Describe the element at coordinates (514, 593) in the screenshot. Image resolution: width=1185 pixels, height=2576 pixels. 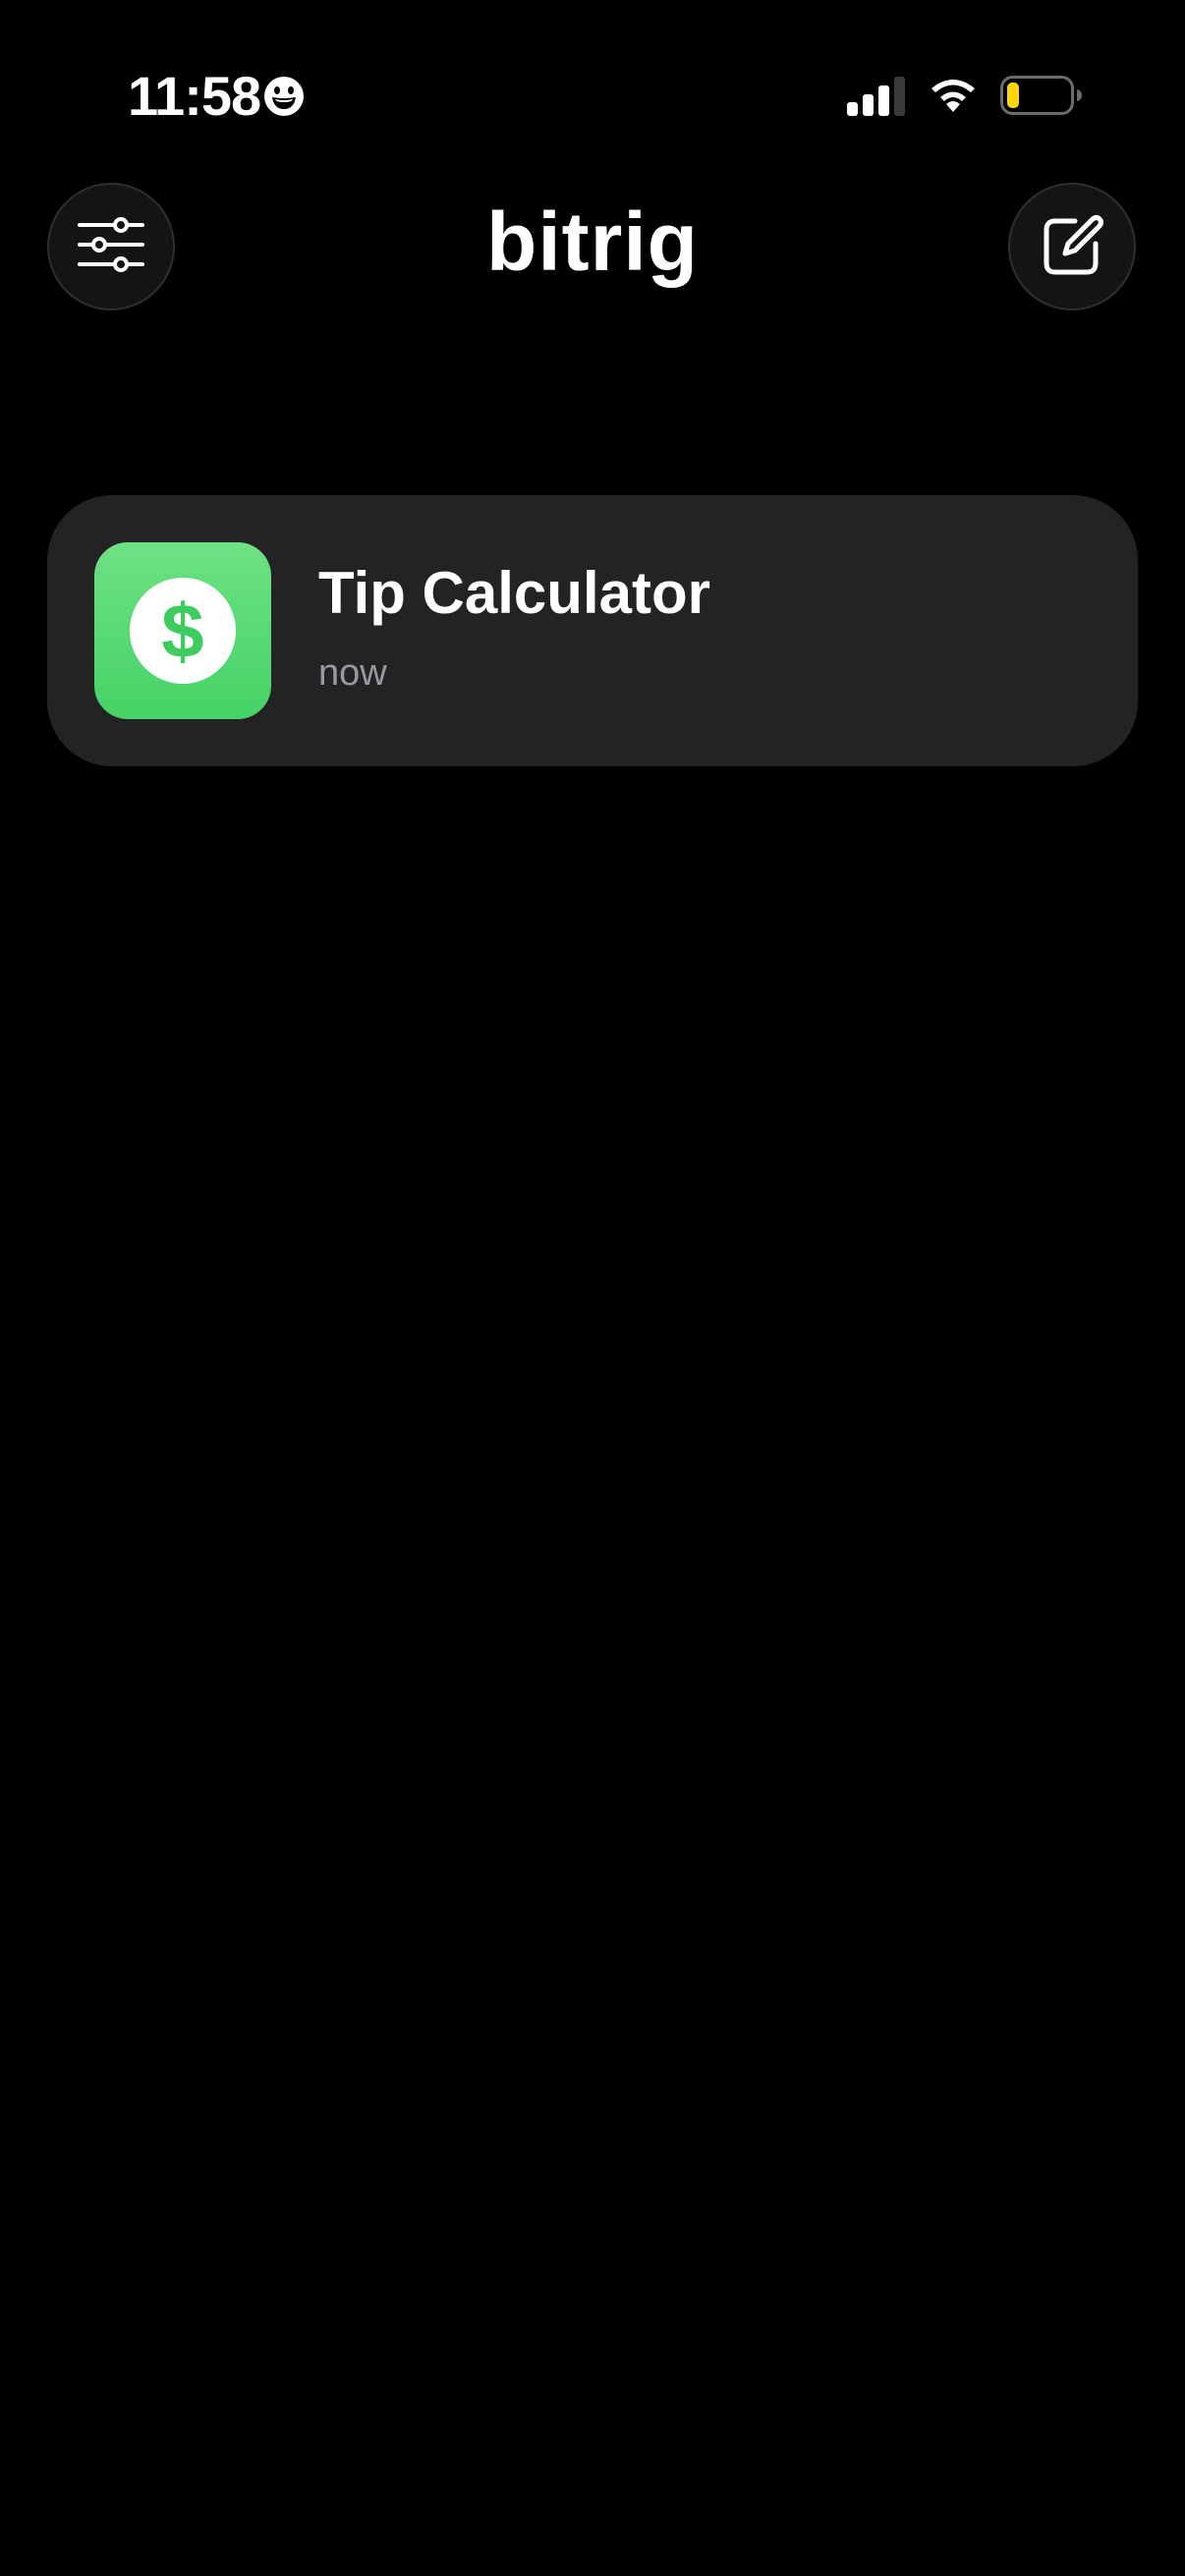
I see `project-title: Tip Calculator` at that location.